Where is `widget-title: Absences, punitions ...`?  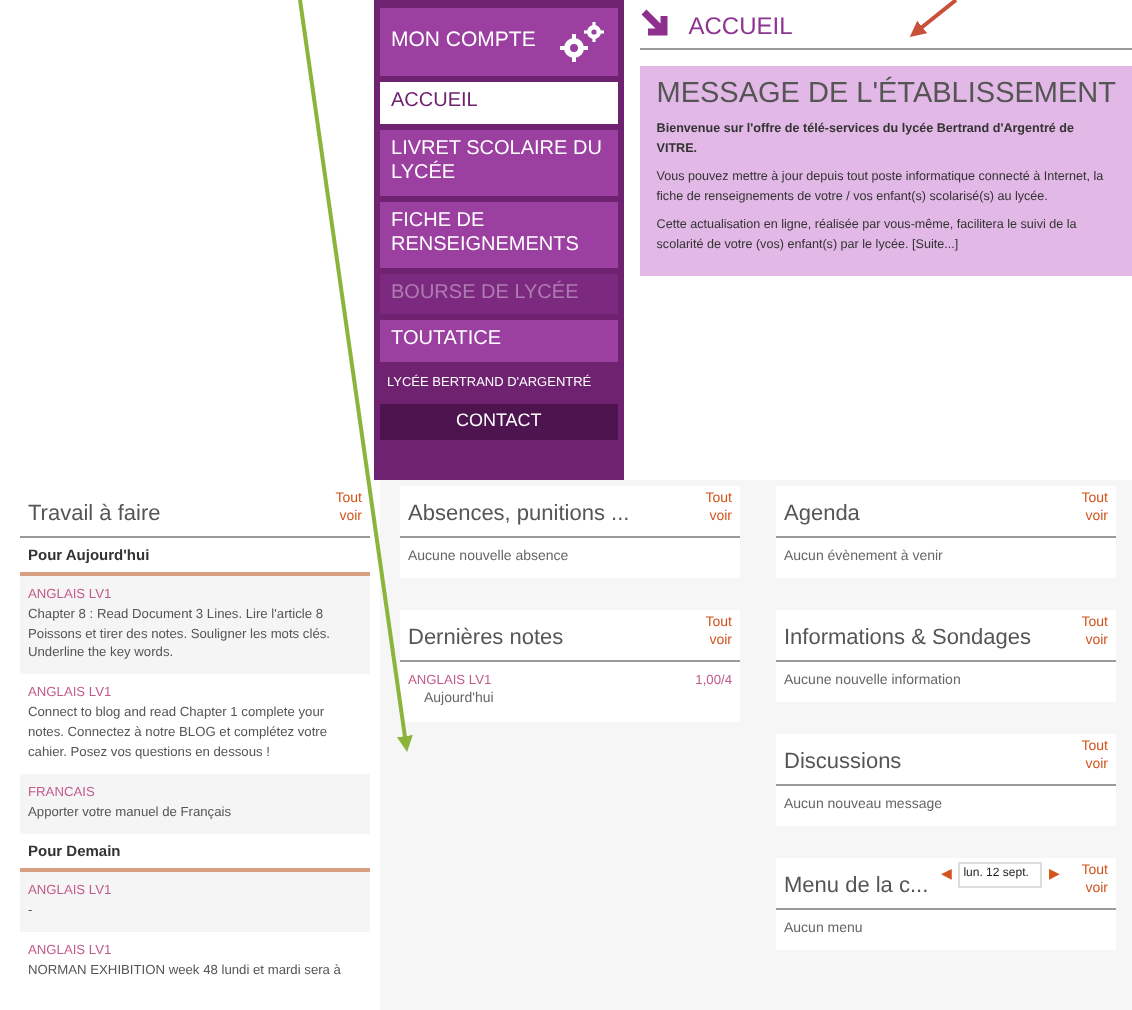 widget-title: Absences, punitions ... is located at coordinates (519, 515).